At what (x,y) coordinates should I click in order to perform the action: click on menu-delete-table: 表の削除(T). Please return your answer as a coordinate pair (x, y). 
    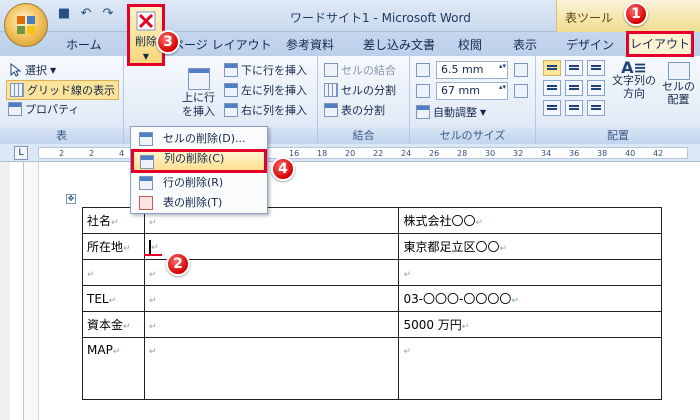
    Looking at the image, I should click on (199, 203).